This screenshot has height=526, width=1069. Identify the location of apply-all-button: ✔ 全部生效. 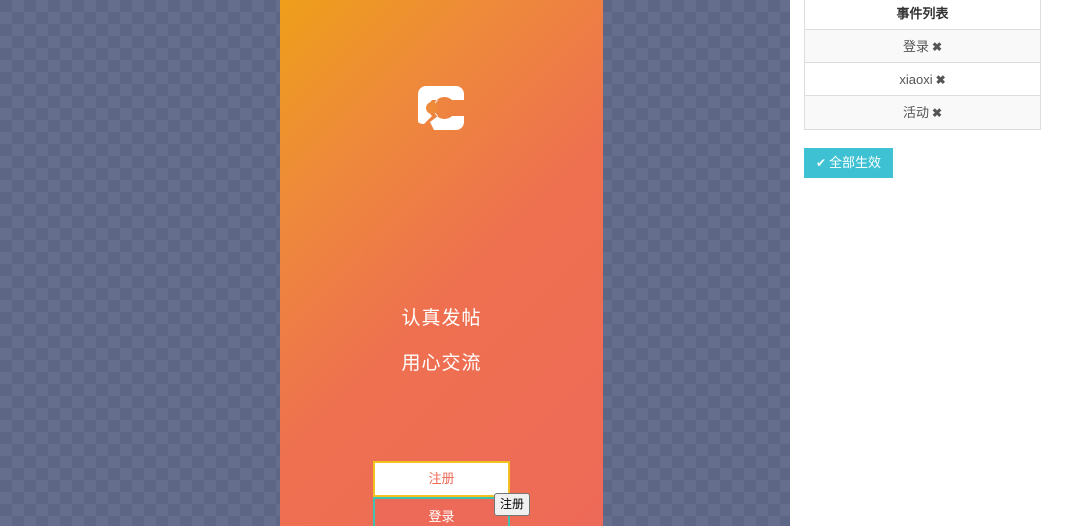
(848, 163).